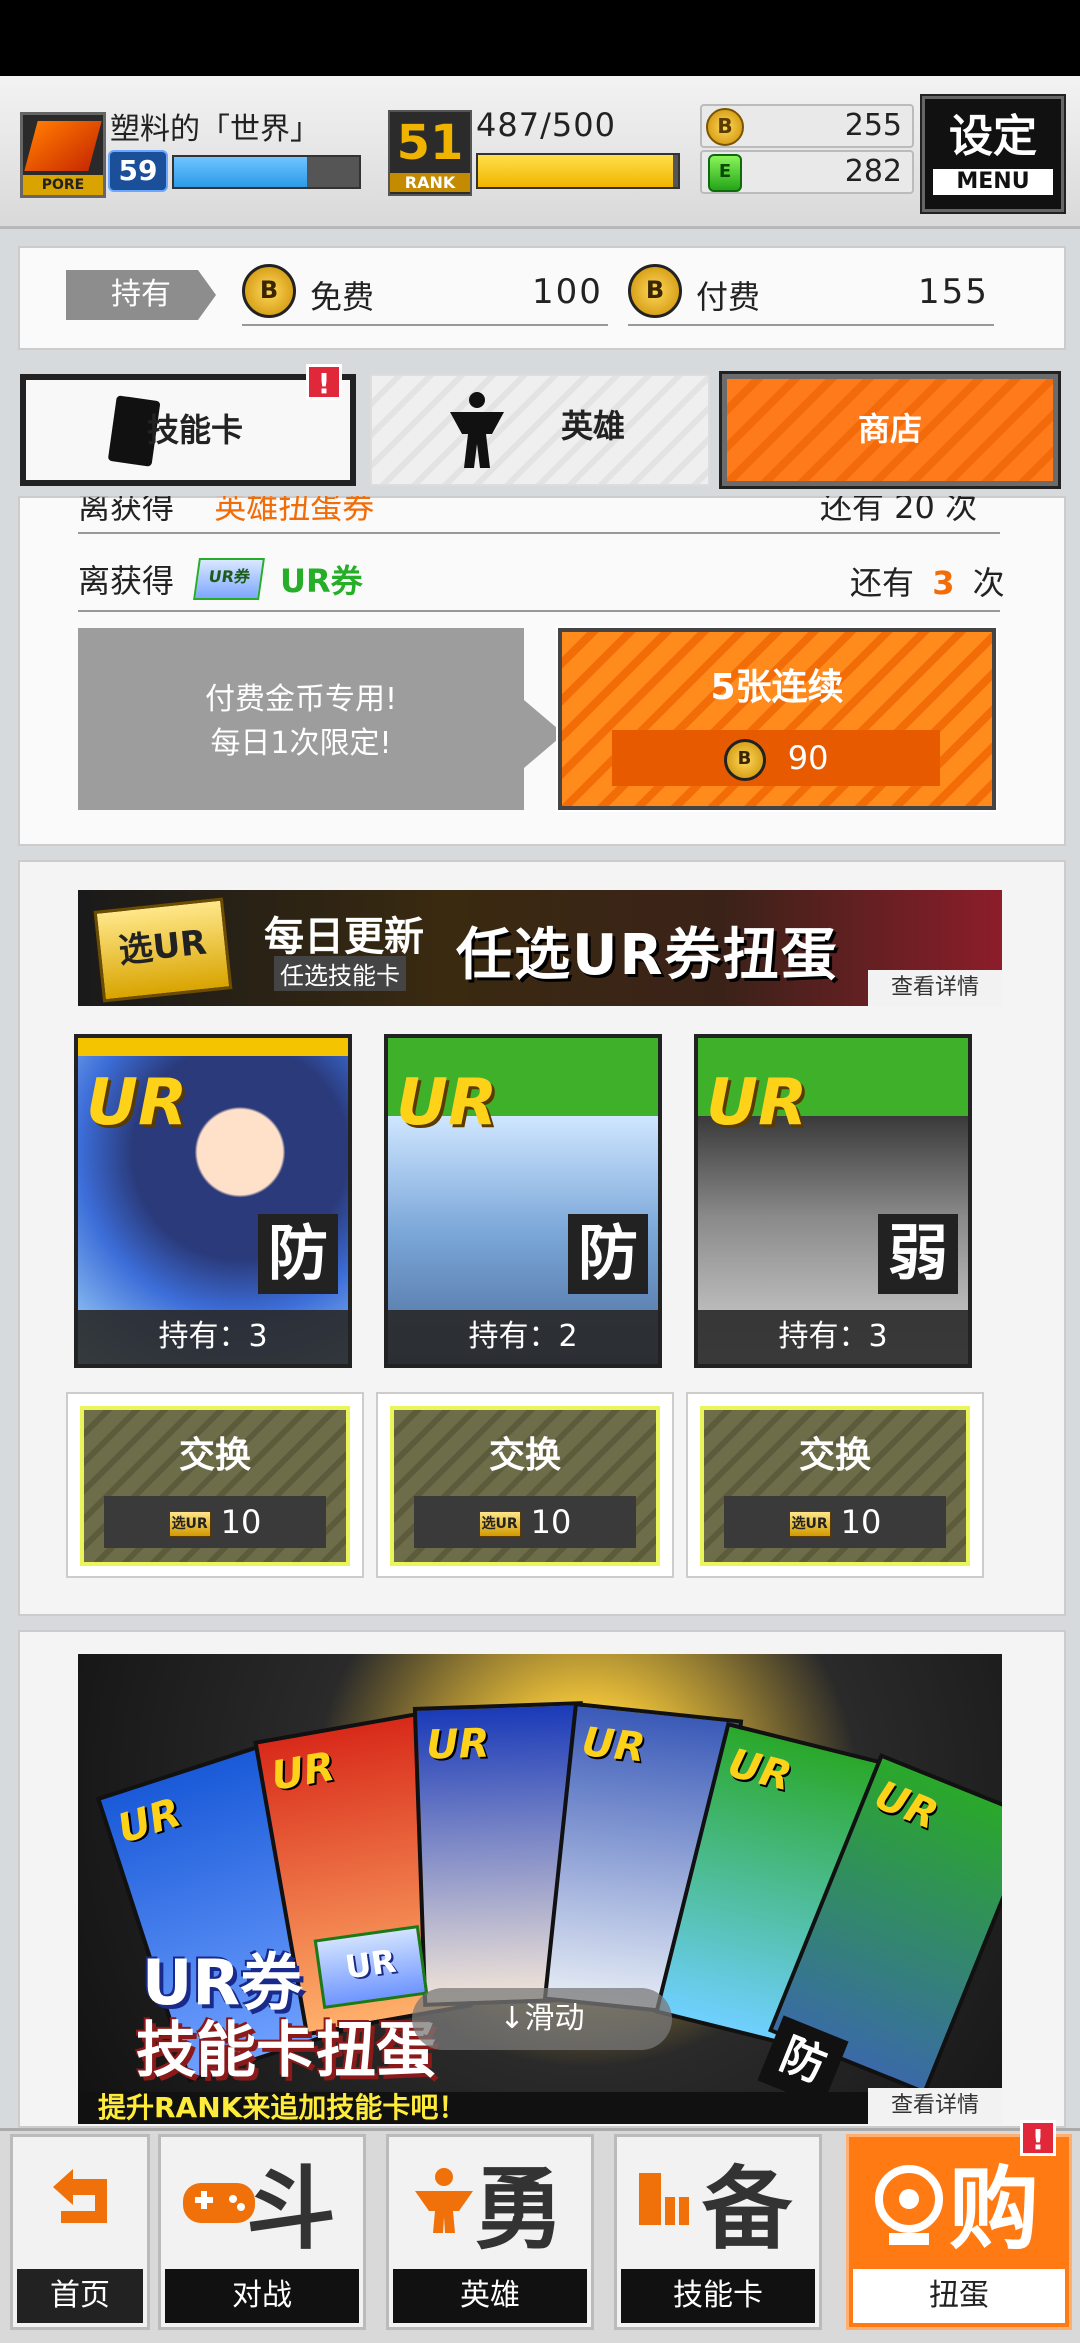 Image resolution: width=1080 pixels, height=2343 pixels. I want to click on nav-gacha: 购 扭蛋, so click(959, 2232).